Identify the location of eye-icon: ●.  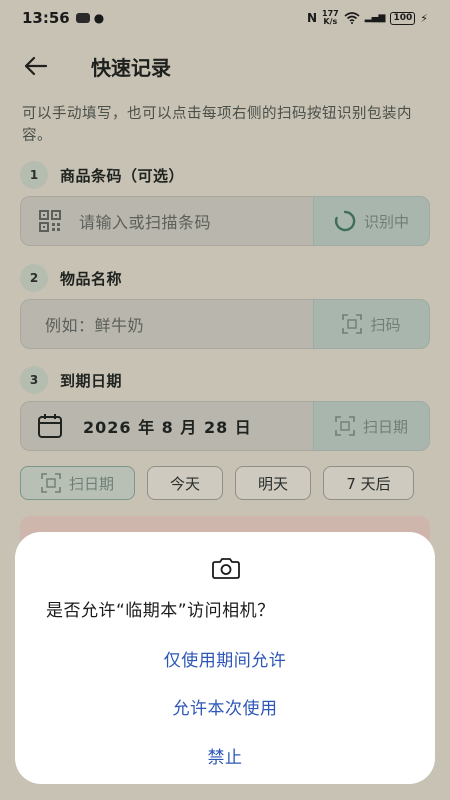
(99, 18).